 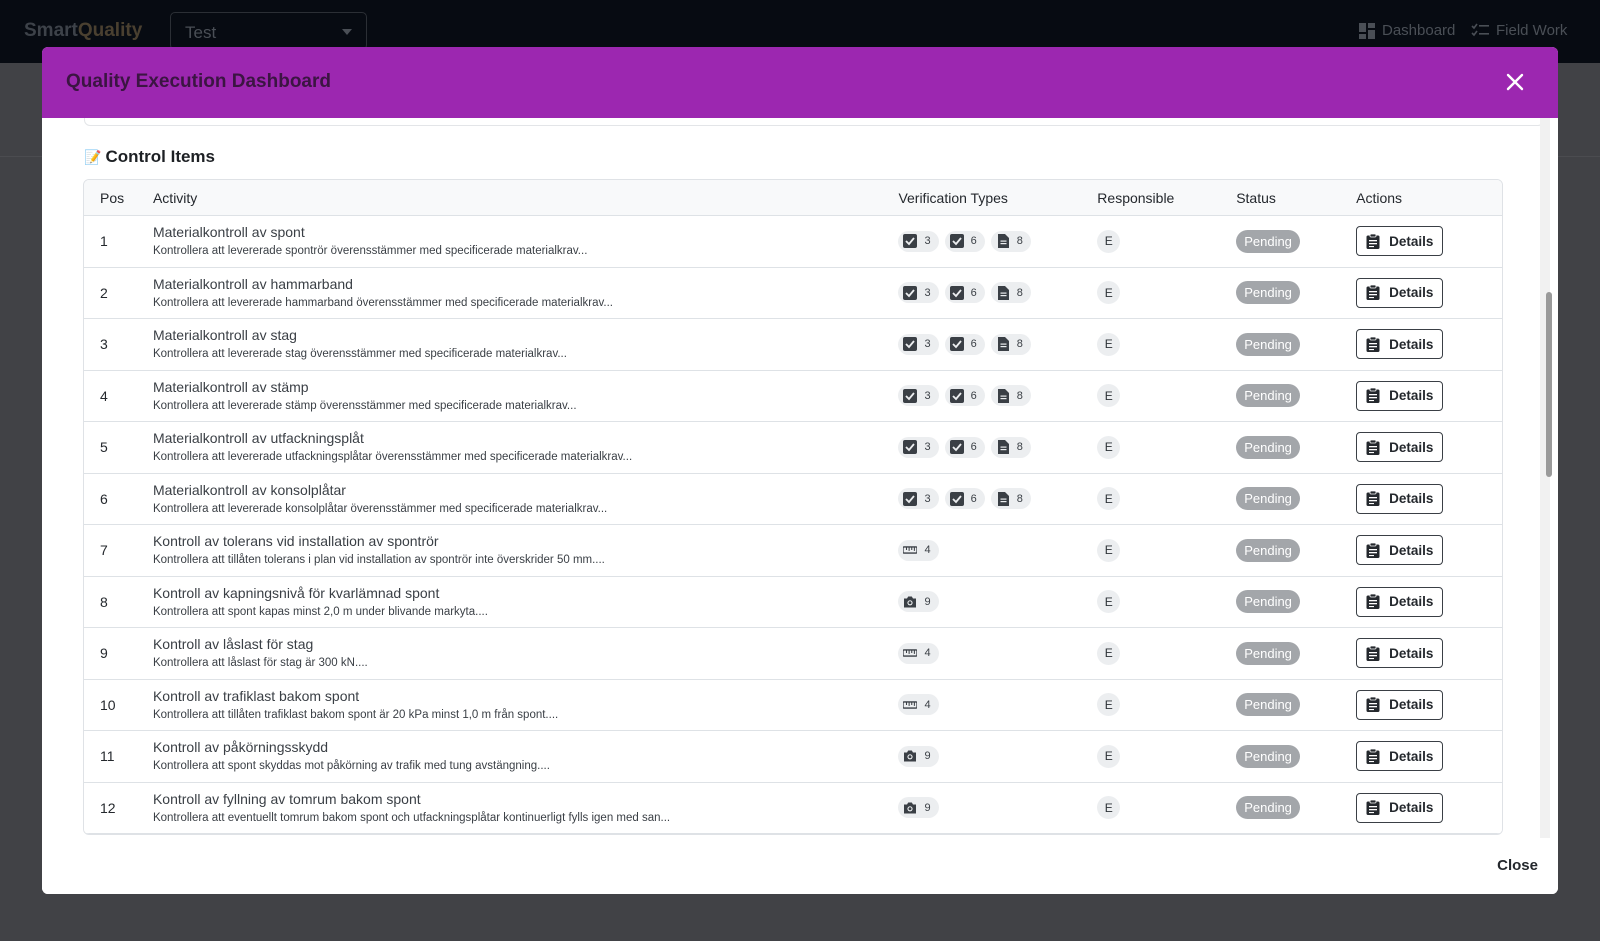 What do you see at coordinates (1407, 30) in the screenshot?
I see `nav-dashboard: Dashboard` at bounding box center [1407, 30].